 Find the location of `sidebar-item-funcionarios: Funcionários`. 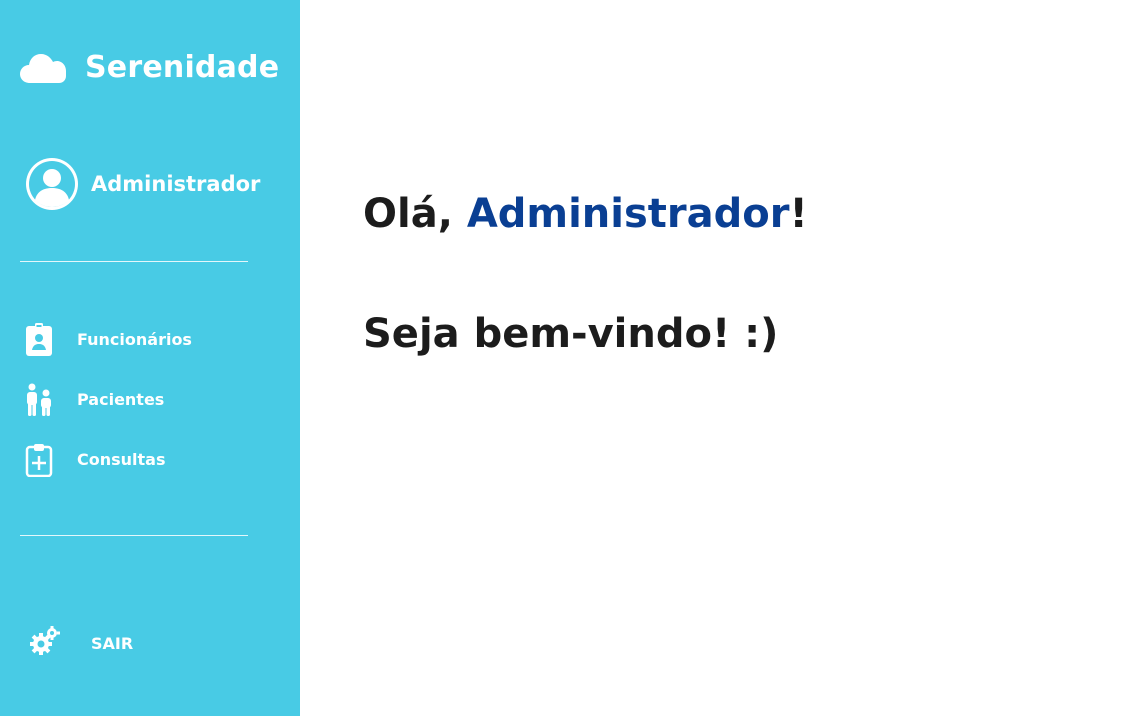

sidebar-item-funcionarios: Funcionários is located at coordinates (108, 340).